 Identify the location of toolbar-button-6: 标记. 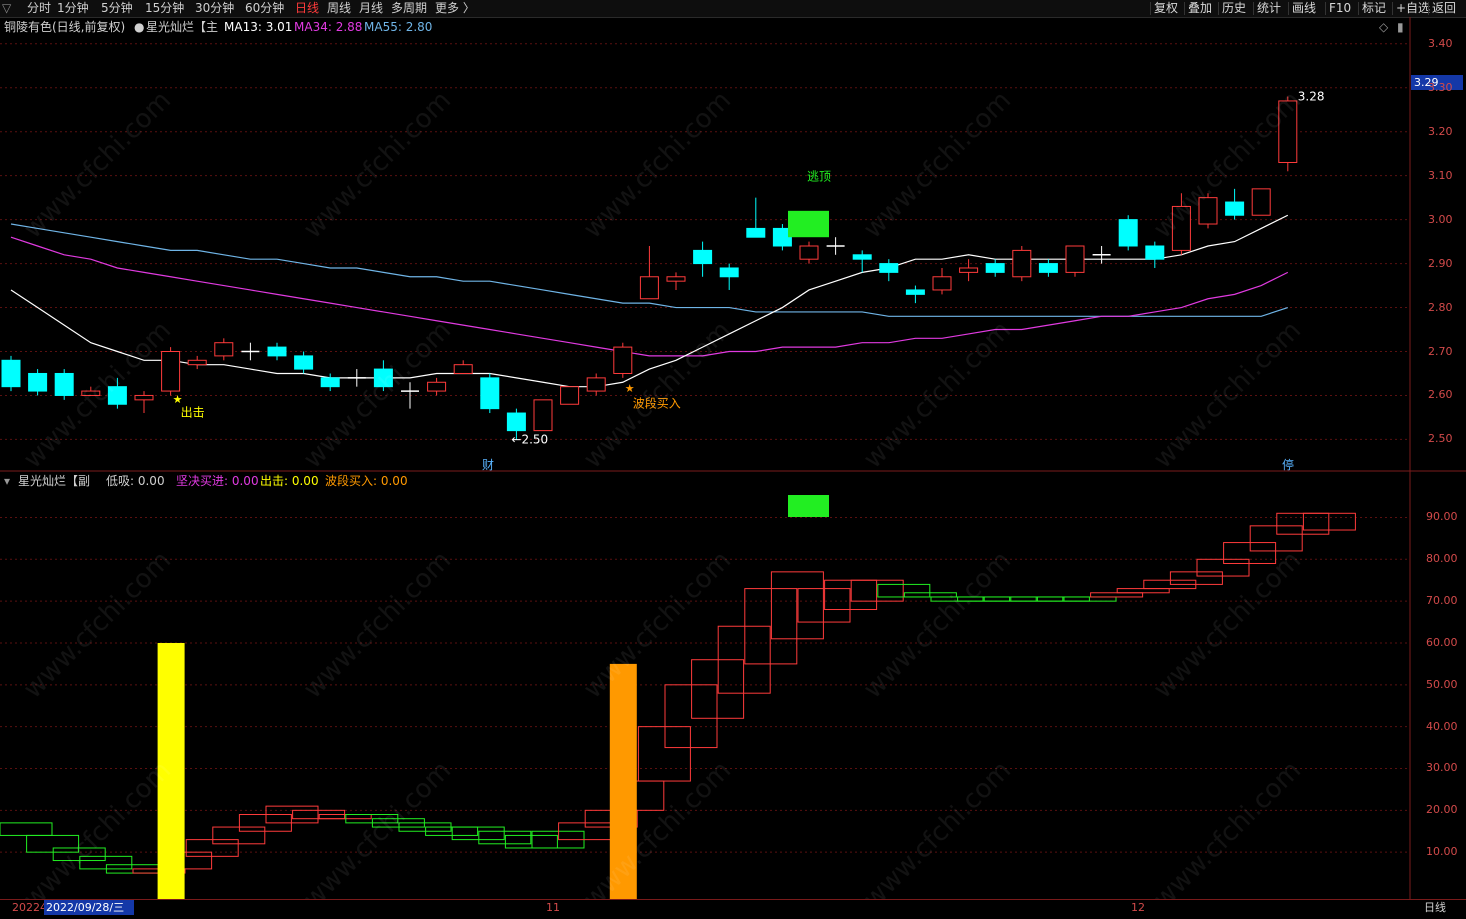
(1374, 8).